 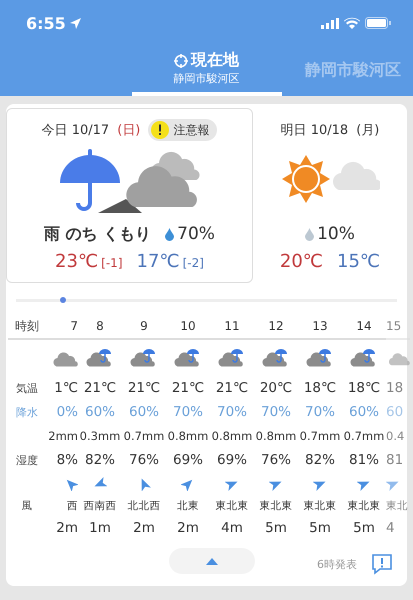 I want to click on low-temp: 15℃, so click(x=358, y=261).